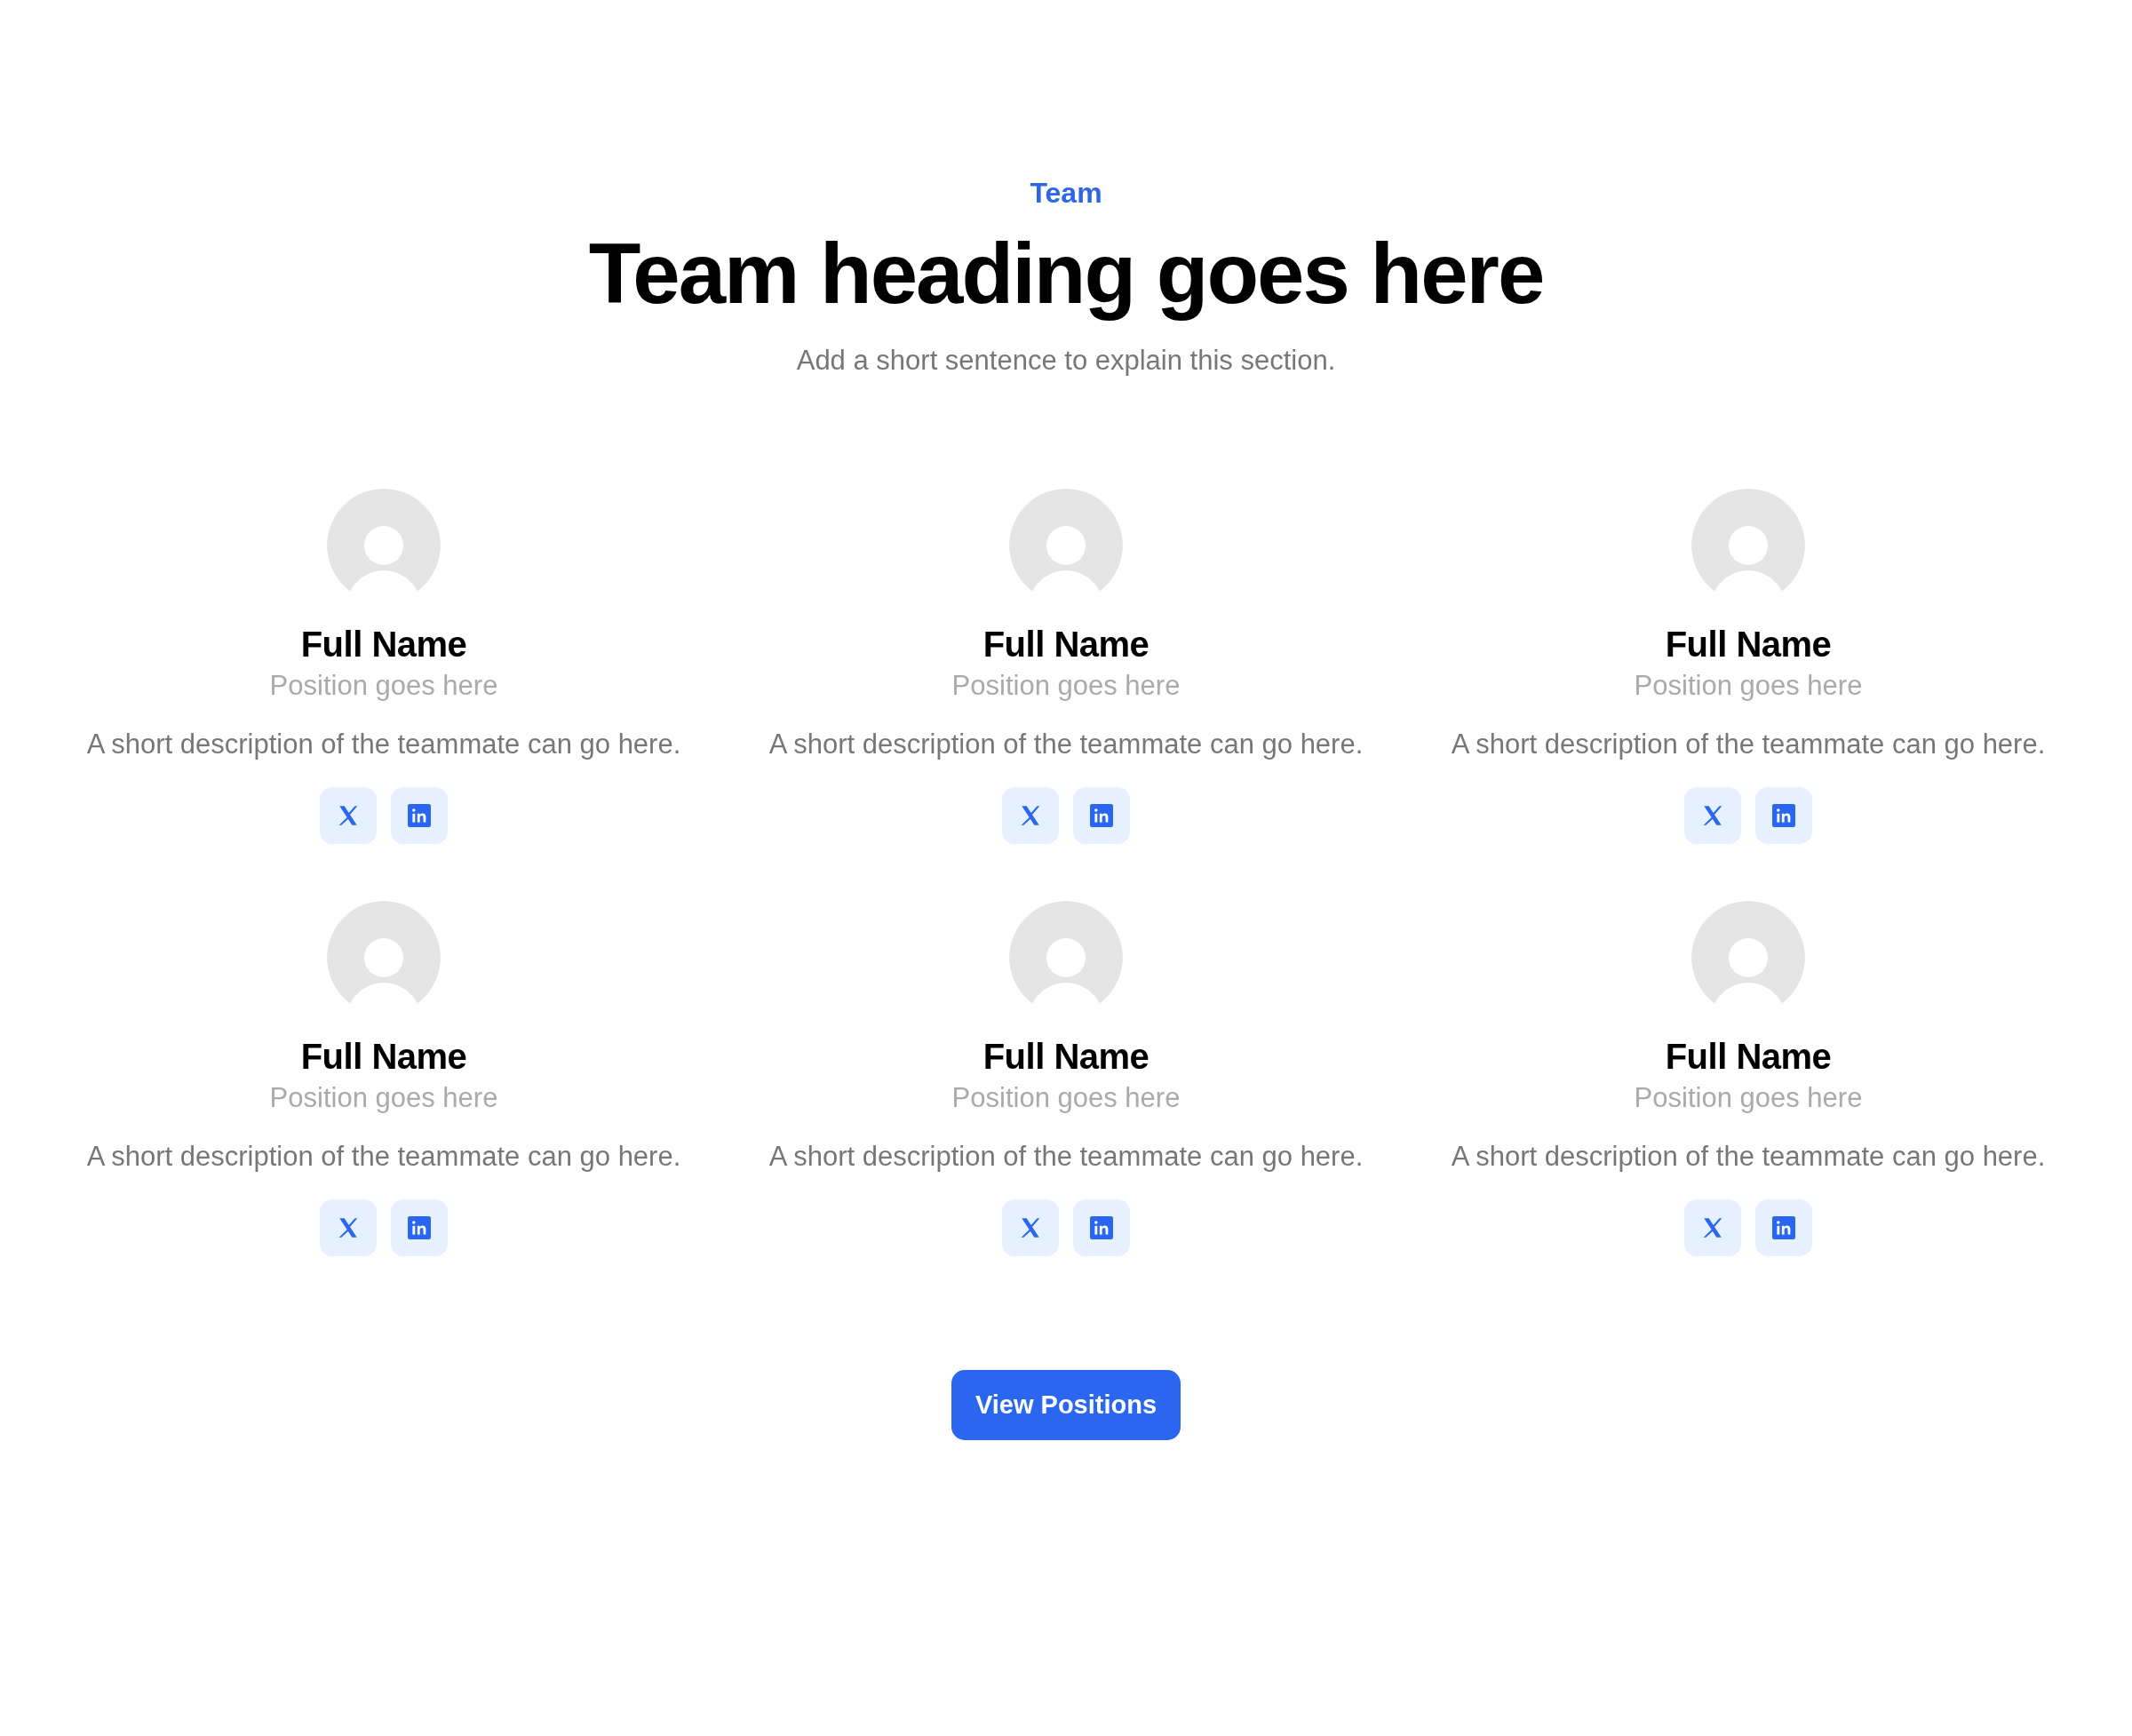  Describe the element at coordinates (1066, 1405) in the screenshot. I see `view-positions-button: View Positions` at that location.